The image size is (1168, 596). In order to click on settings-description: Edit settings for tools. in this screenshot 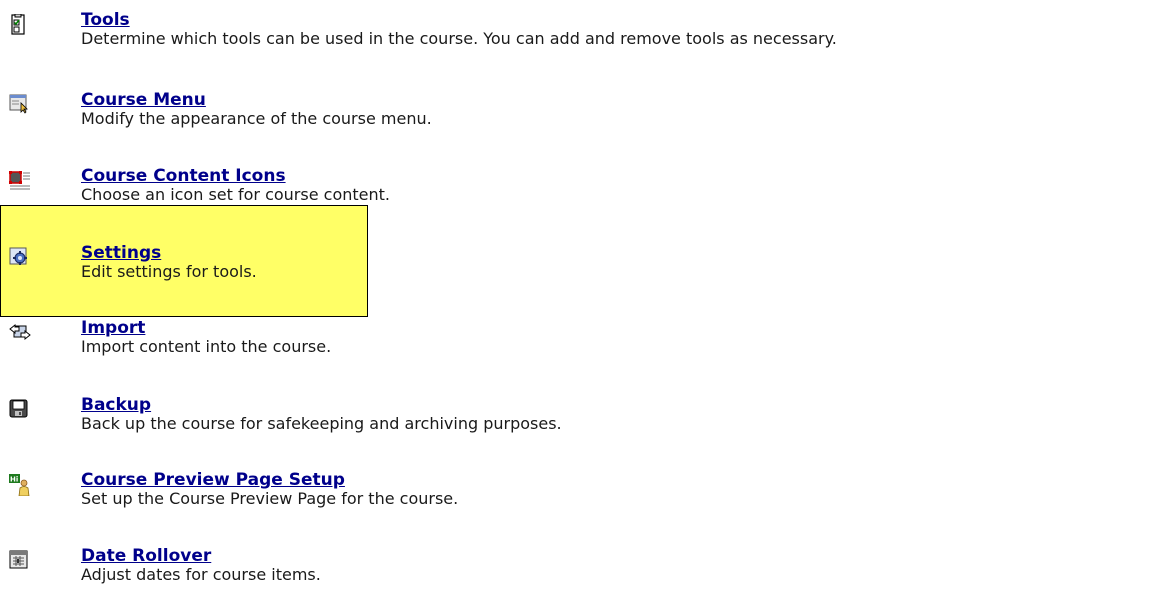, I will do `click(169, 271)`.